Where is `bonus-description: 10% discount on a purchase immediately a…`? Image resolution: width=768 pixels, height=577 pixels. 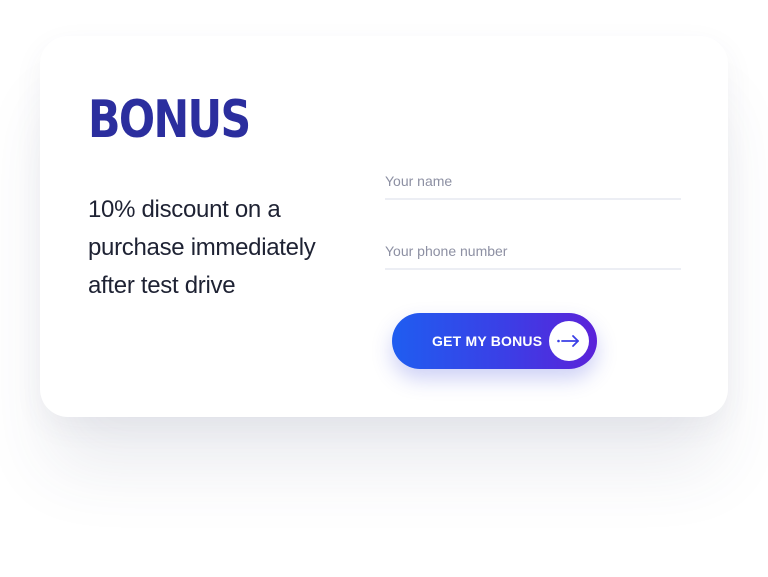 bonus-description: 10% discount on a purchase immediately a… is located at coordinates (202, 247).